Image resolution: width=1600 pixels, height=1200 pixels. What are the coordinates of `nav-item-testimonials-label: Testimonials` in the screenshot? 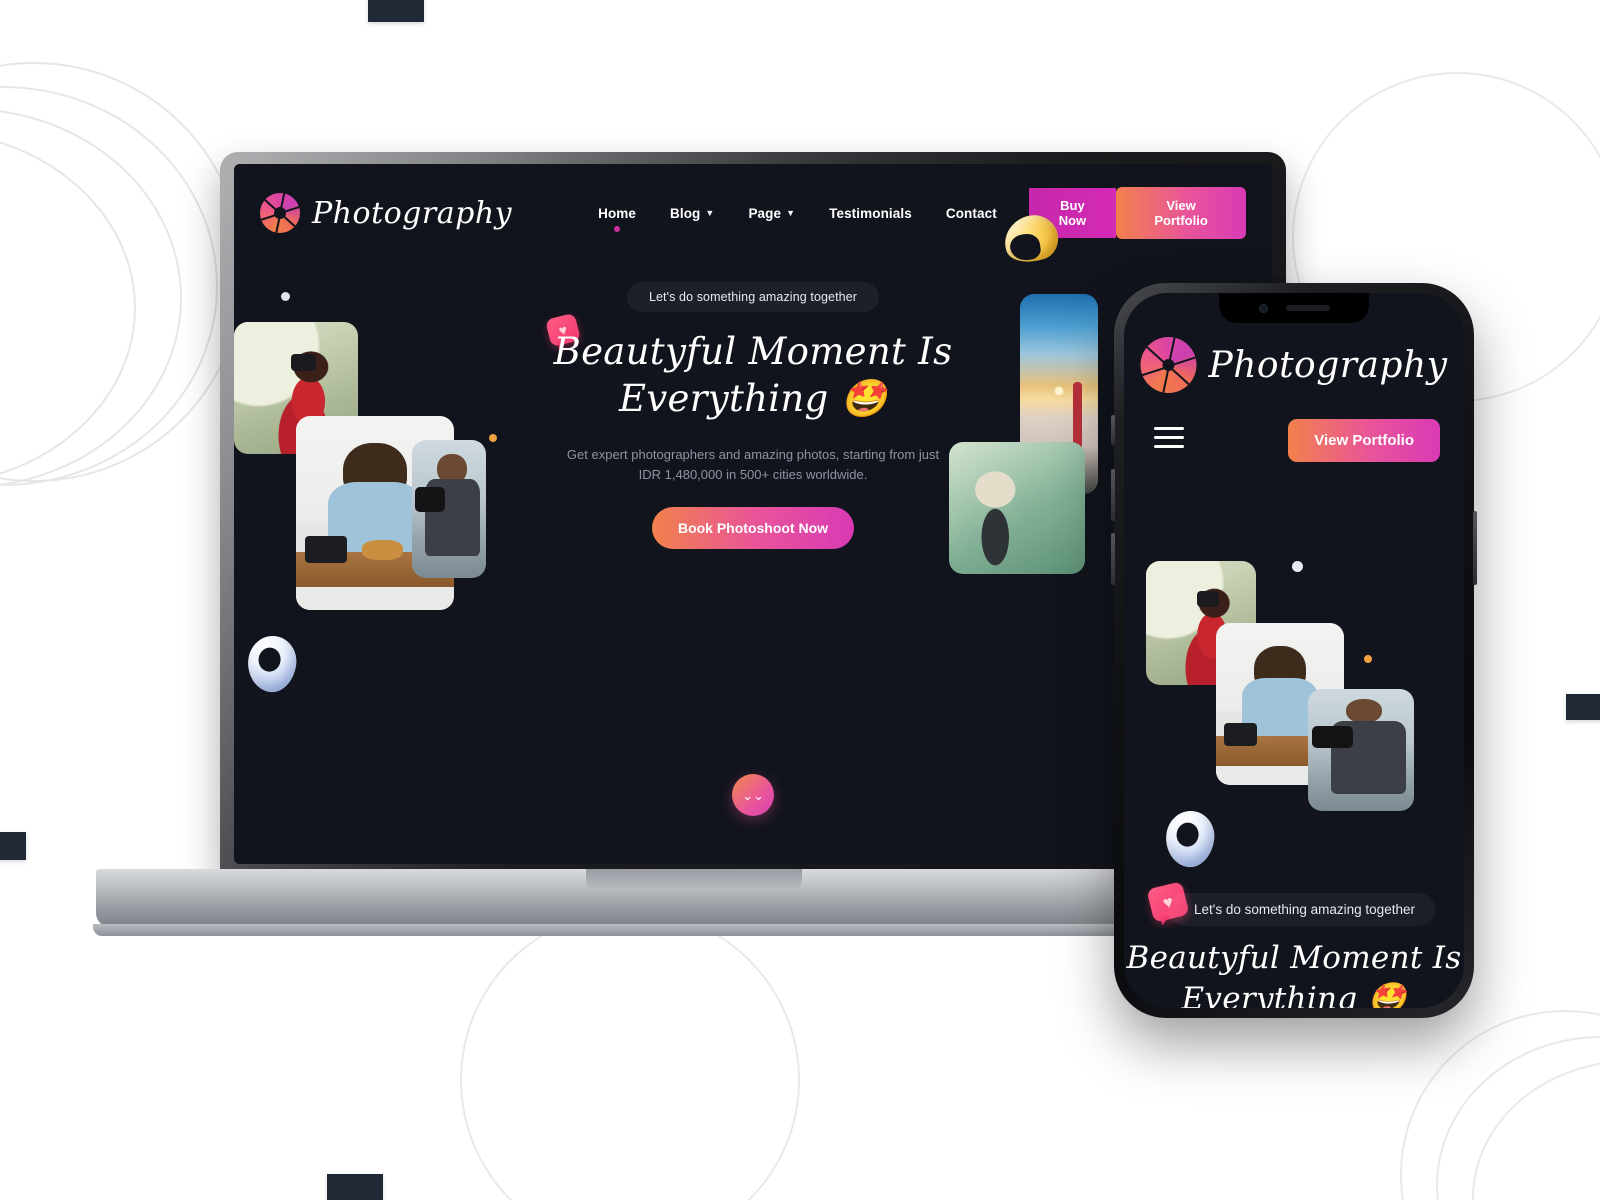 It's located at (870, 213).